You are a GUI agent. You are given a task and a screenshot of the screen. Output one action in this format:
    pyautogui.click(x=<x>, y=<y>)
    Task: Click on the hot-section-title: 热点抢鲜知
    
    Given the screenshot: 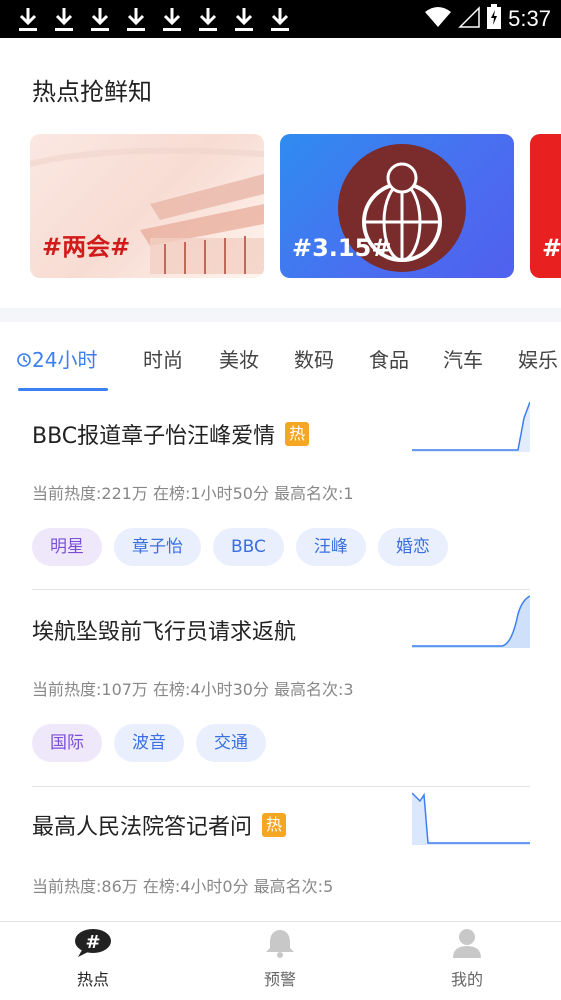 What is the action you would take?
    pyautogui.click(x=92, y=92)
    